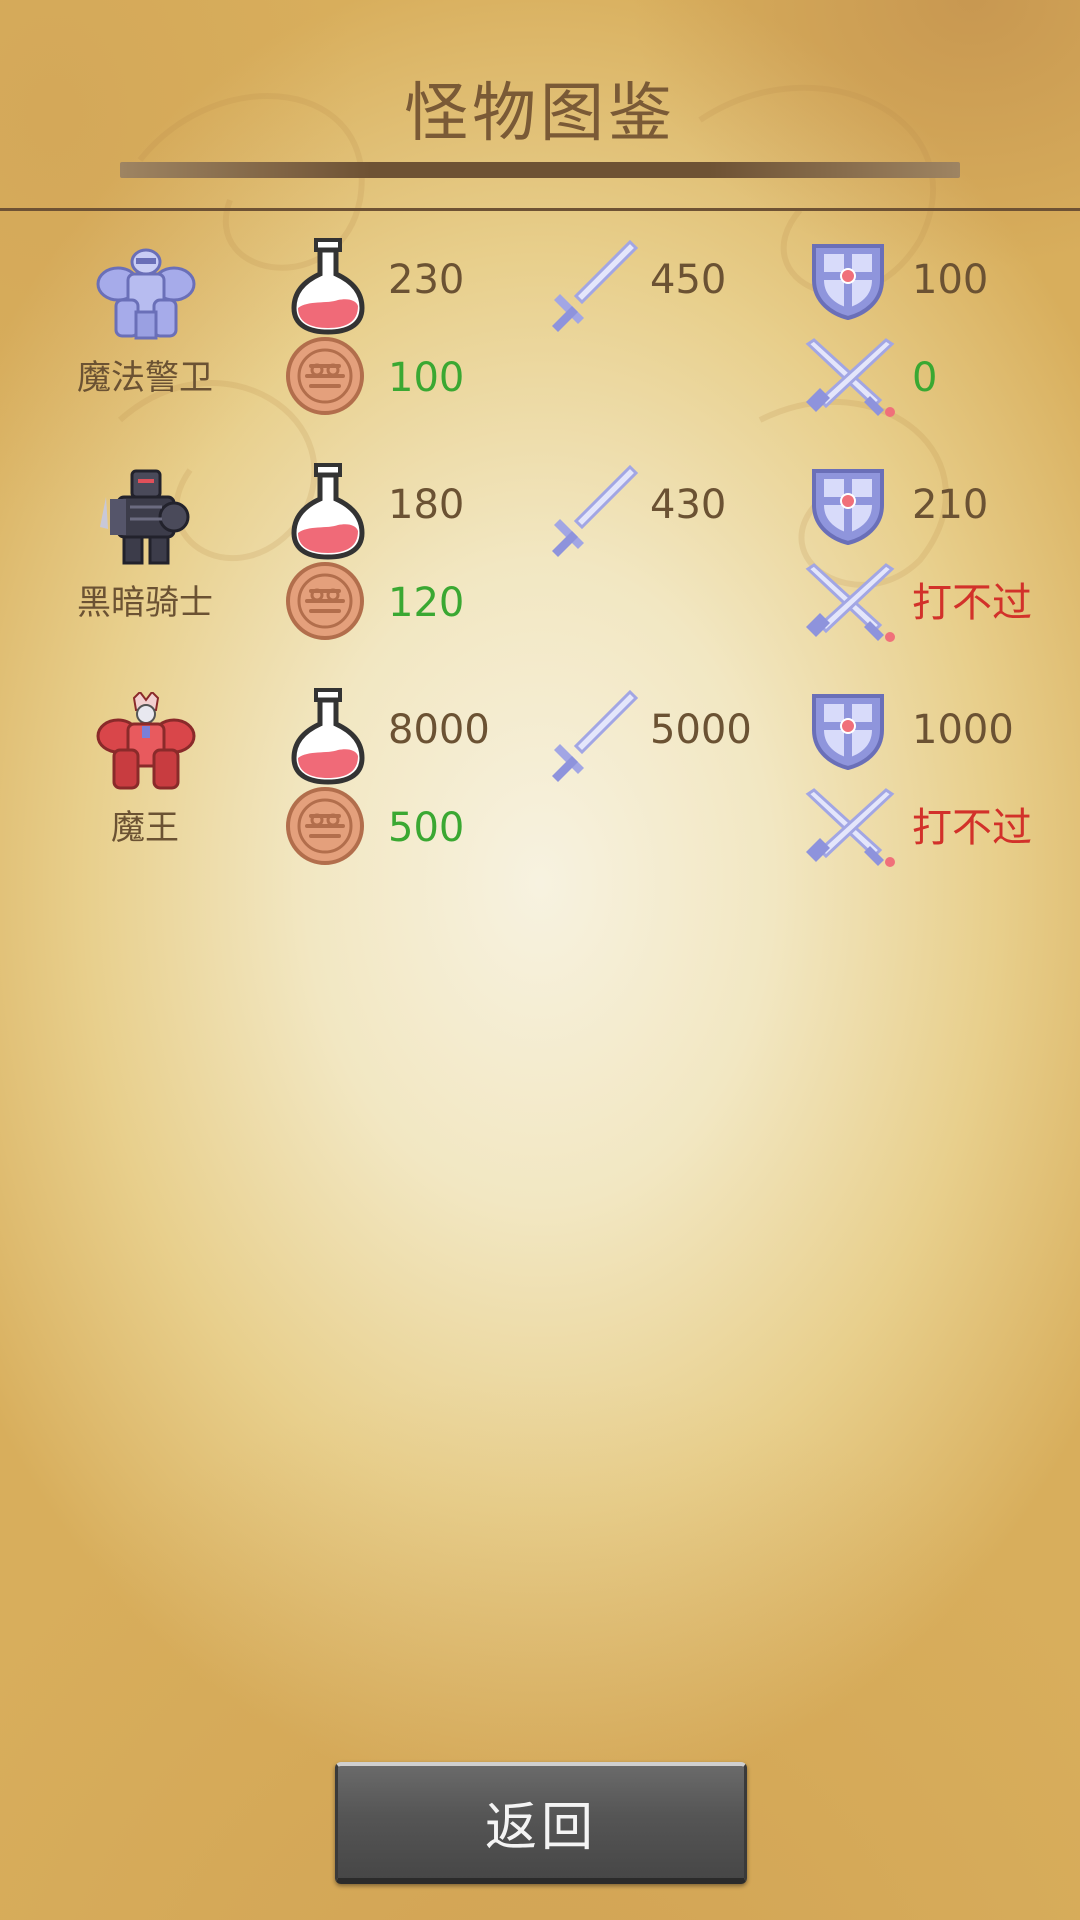  I want to click on monster-hp: 180, so click(426, 505).